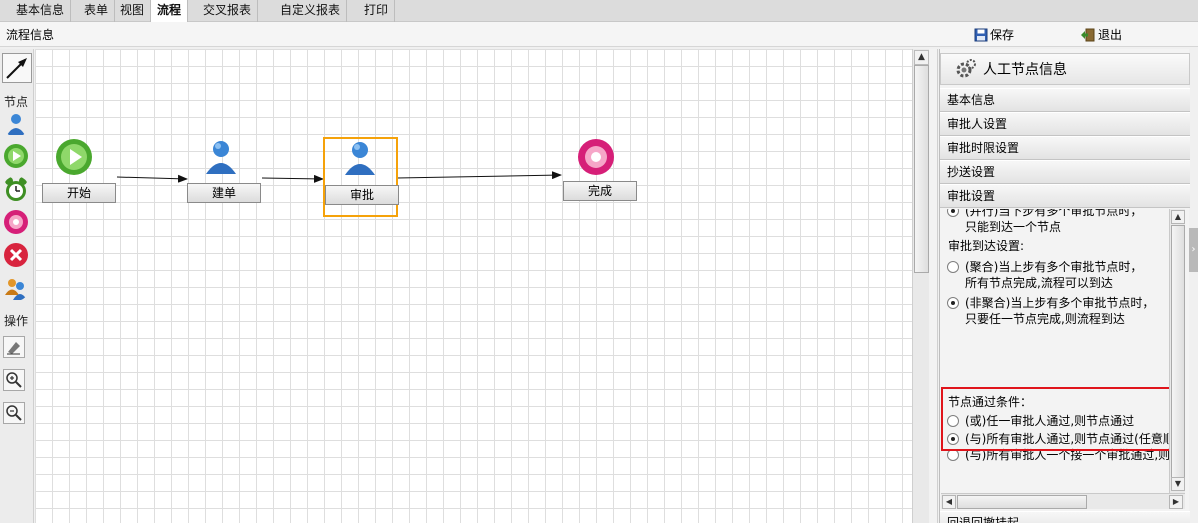 This screenshot has height=523, width=1198. Describe the element at coordinates (97, 11) in the screenshot. I see `tab-form: 表单` at that location.